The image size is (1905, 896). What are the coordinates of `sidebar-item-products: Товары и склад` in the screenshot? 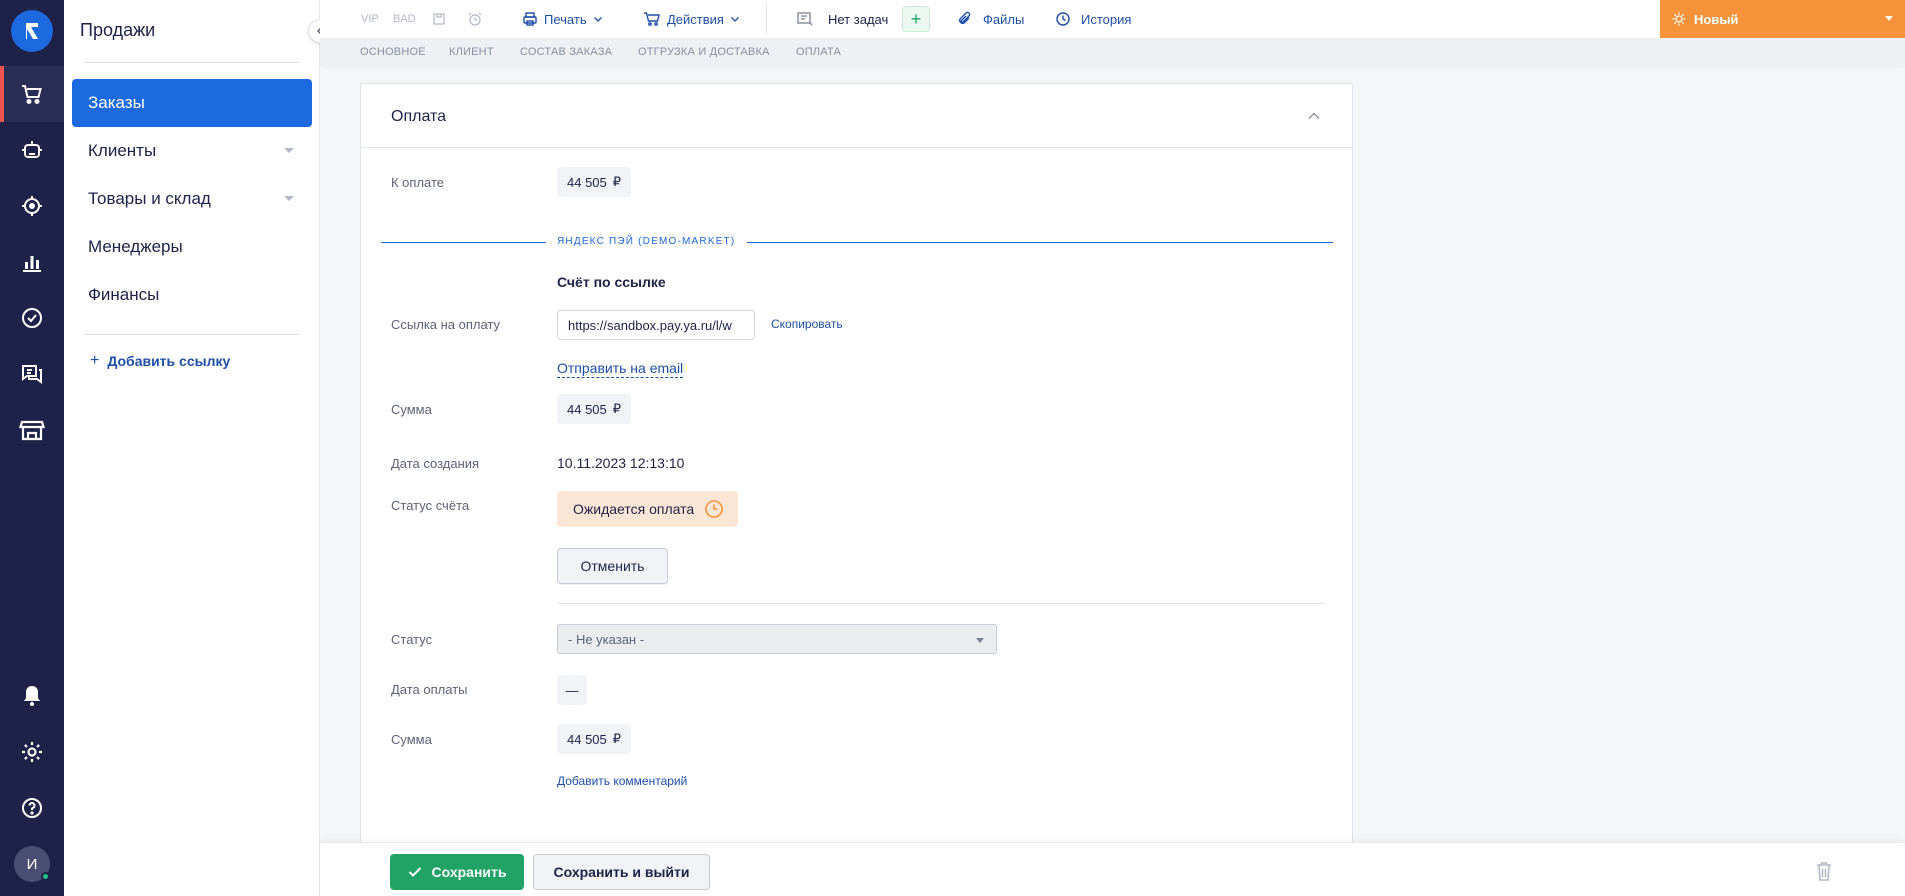 It's located at (192, 199).